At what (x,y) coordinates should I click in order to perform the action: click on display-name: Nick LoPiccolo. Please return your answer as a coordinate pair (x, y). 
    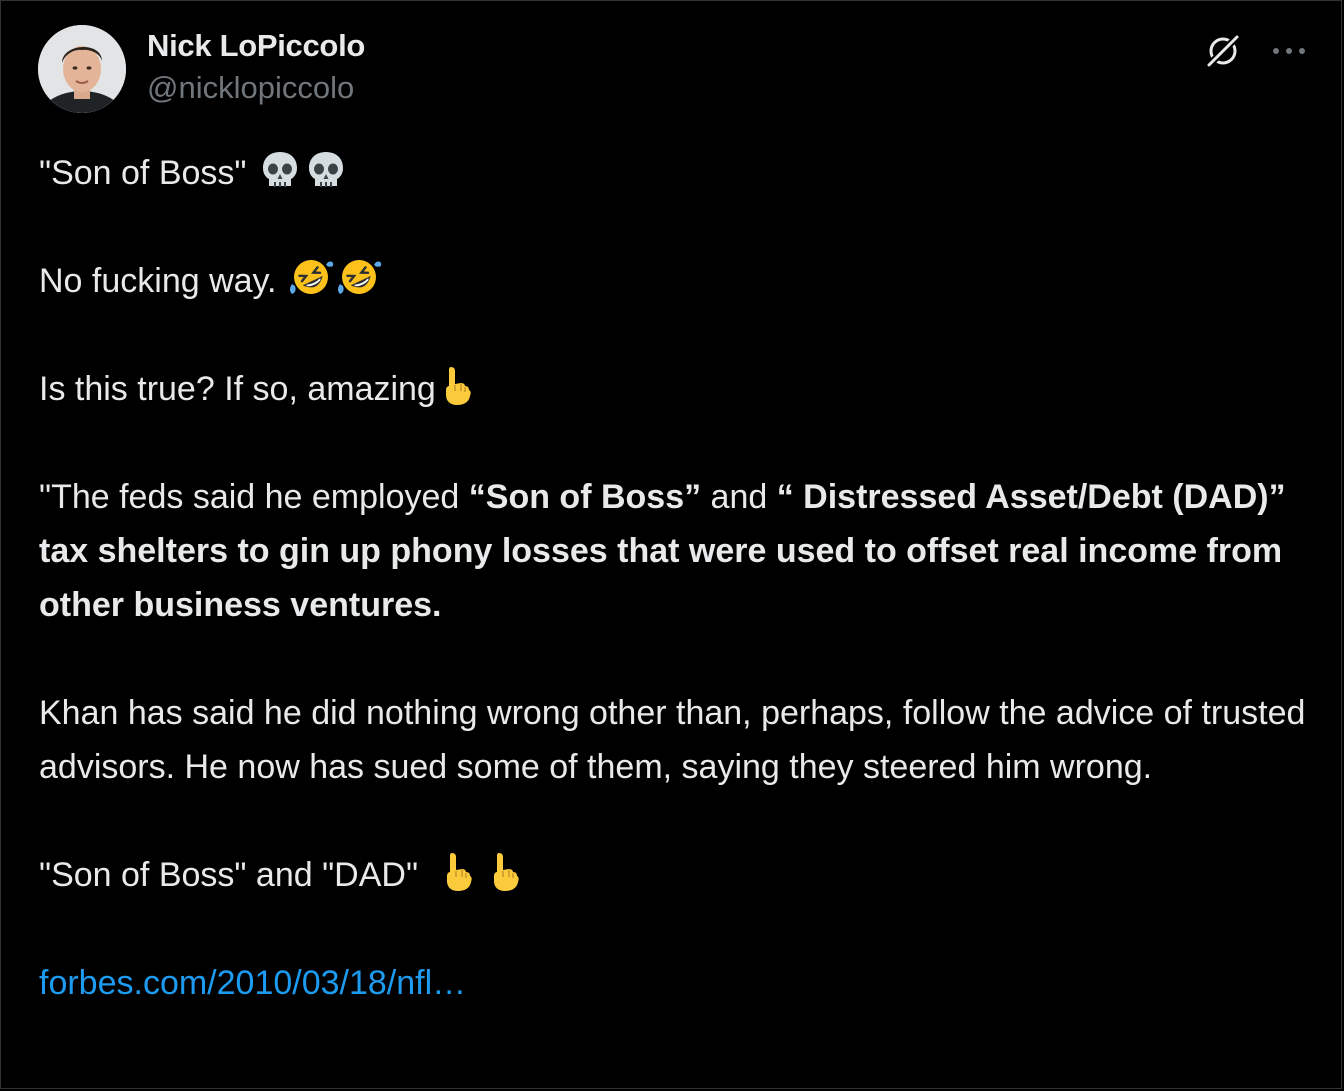
    Looking at the image, I should click on (256, 46).